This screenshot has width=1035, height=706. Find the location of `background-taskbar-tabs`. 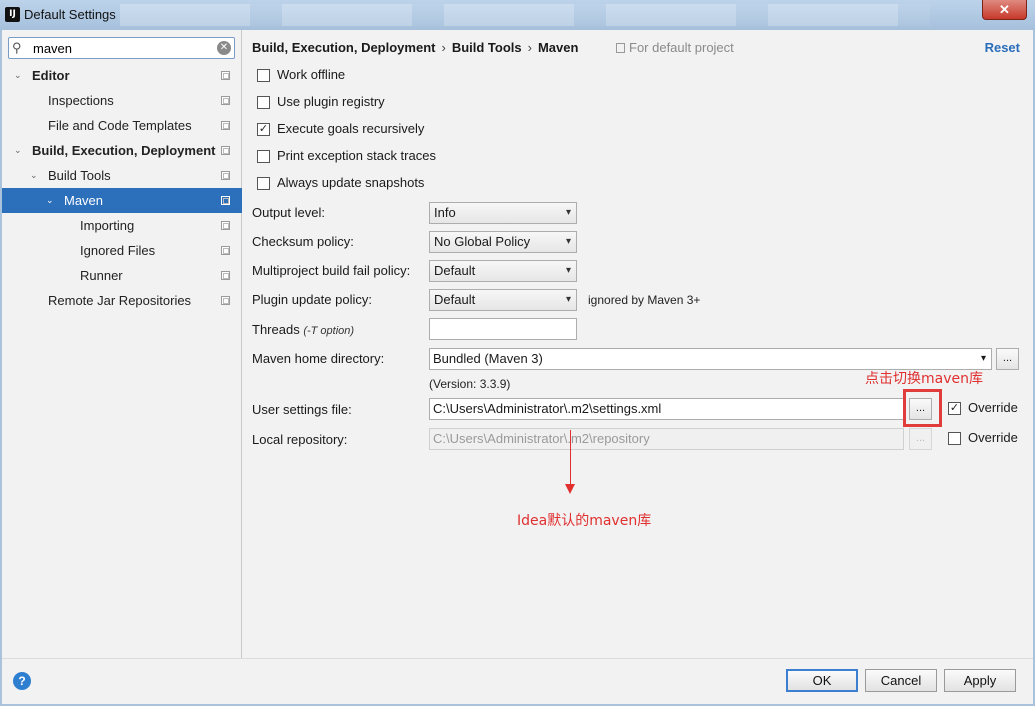

background-taskbar-tabs is located at coordinates (525, 15).